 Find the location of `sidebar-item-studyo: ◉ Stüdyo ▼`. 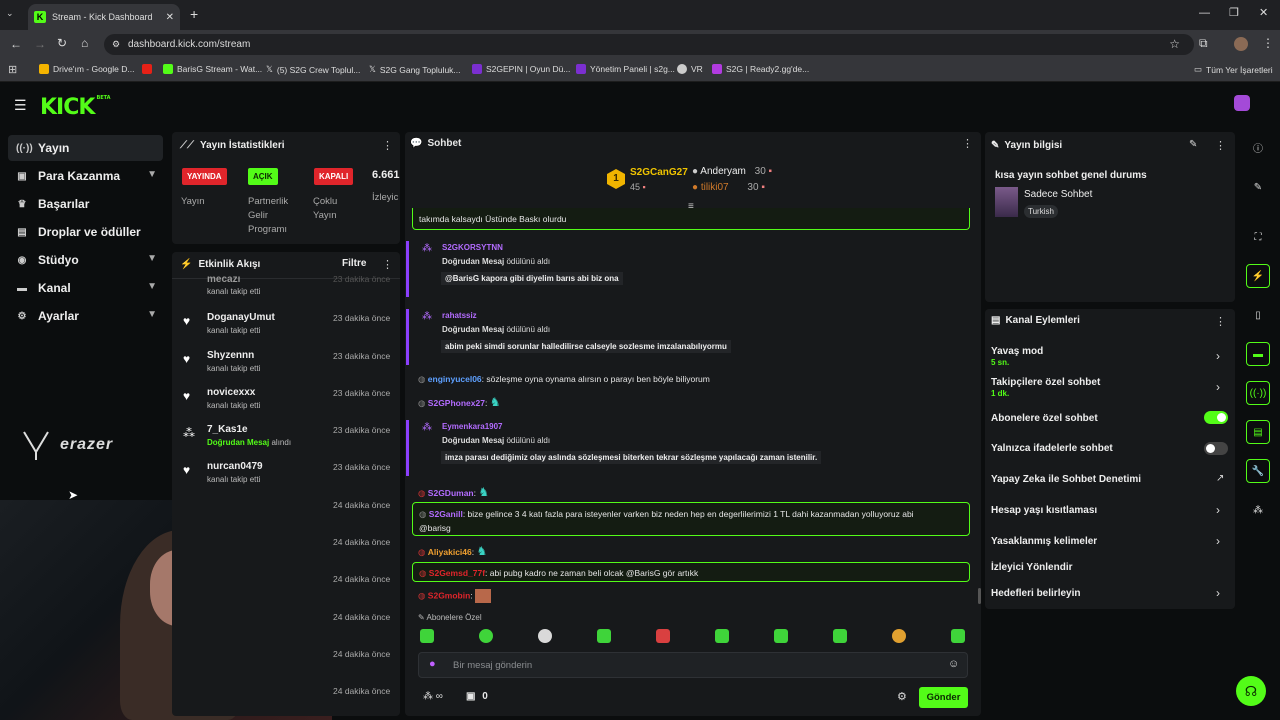

sidebar-item-studyo: ◉ Stüdyo ▼ is located at coordinates (85, 260).